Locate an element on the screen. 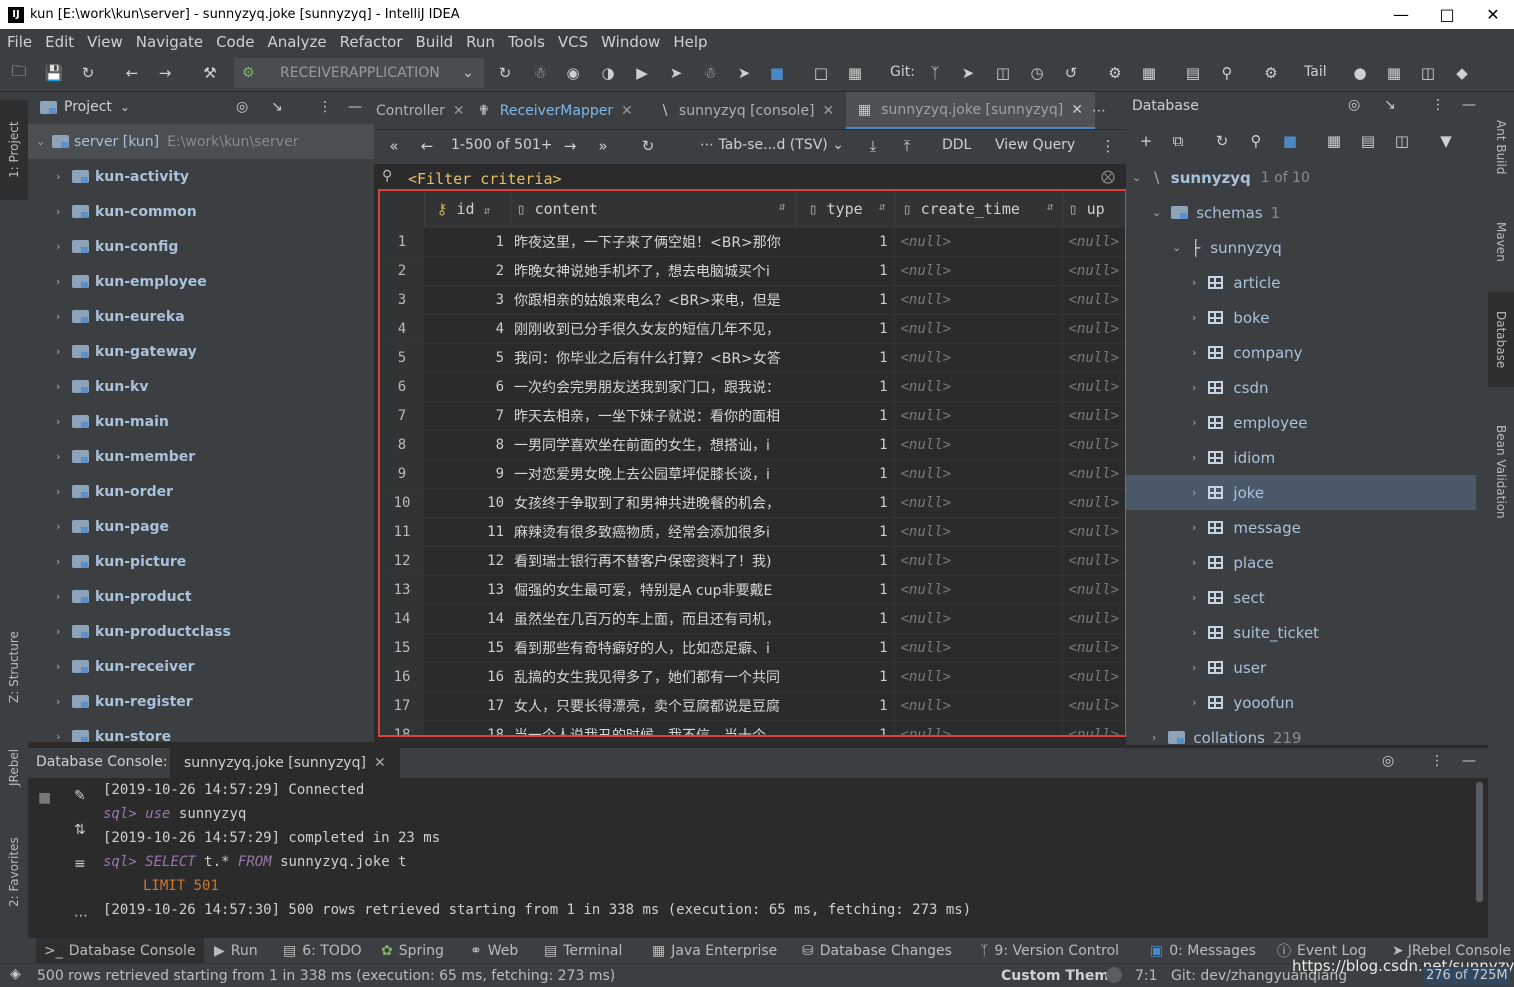 Image resolution: width=1514 pixels, height=987 pixels. tree-root: ⌄ server [kun] E:\work\kun\server is located at coordinates (201, 141).